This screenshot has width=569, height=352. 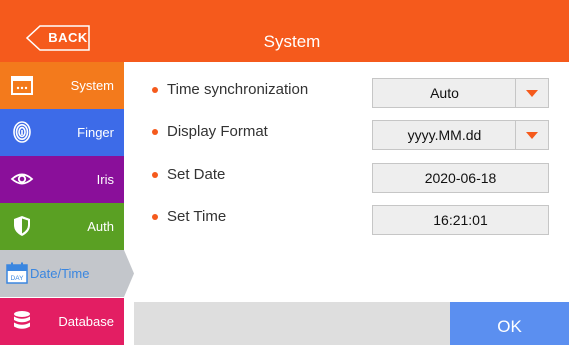 What do you see at coordinates (100, 226) in the screenshot?
I see `sidebar-item-label: Auth` at bounding box center [100, 226].